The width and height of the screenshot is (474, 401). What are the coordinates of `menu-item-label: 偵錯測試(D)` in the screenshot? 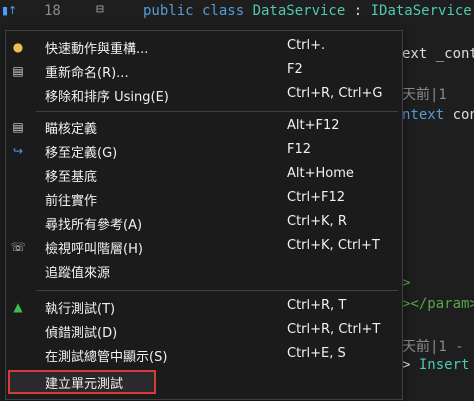 It's located at (81, 333).